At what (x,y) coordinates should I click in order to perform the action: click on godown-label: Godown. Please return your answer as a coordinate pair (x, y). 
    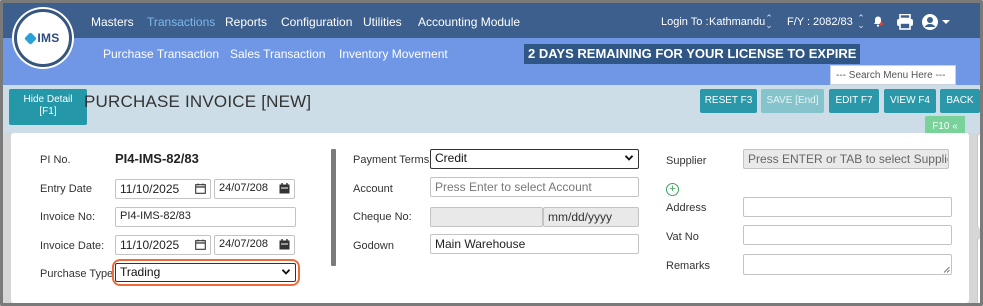
    Looking at the image, I should click on (373, 246).